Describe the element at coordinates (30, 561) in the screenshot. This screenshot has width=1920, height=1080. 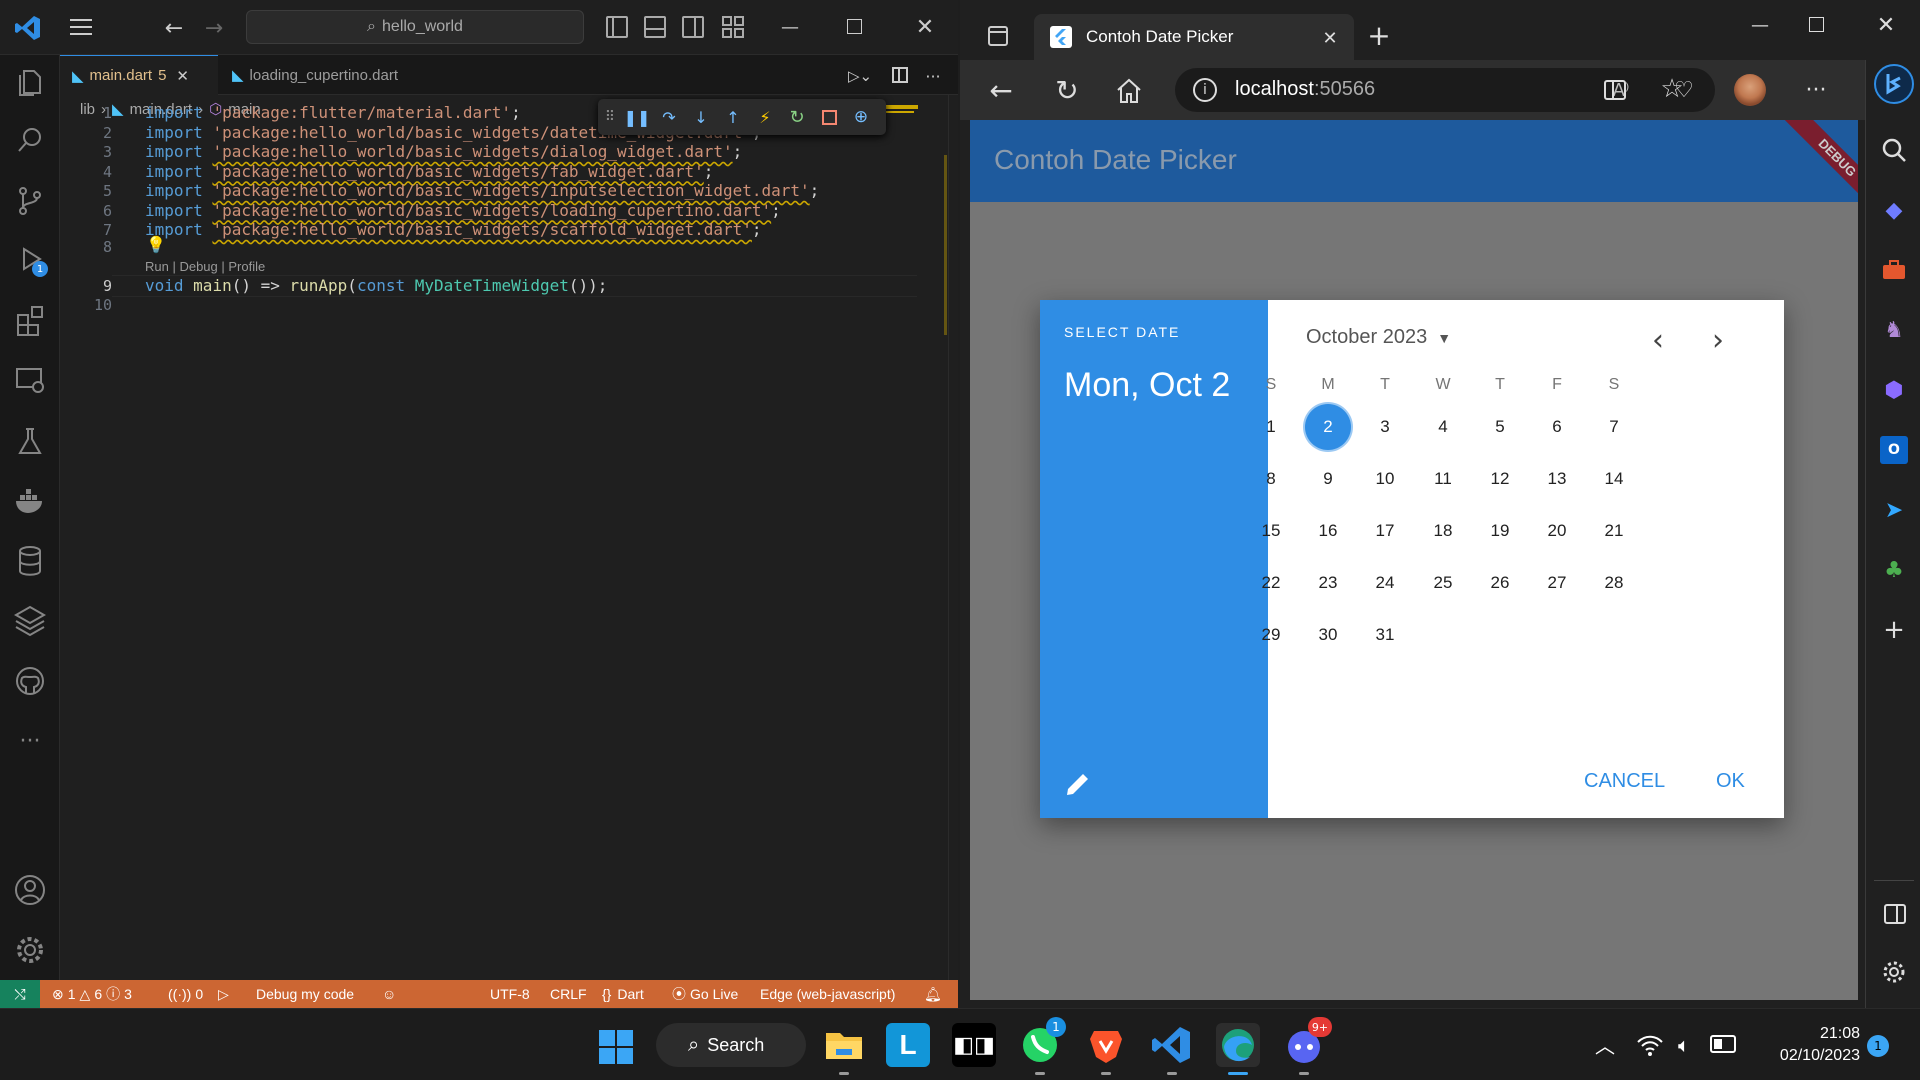
I see `database-icon` at that location.